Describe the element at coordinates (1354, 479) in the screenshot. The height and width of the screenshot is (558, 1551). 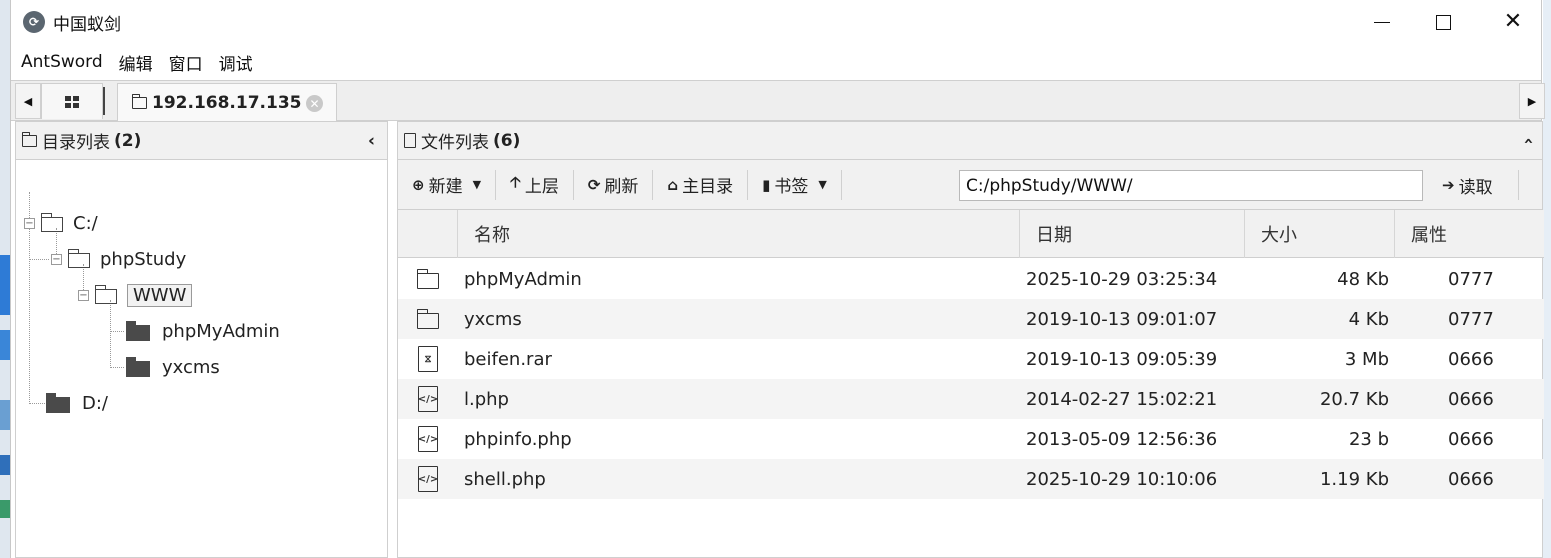
I see `file-size: 1.19 Kb` at that location.